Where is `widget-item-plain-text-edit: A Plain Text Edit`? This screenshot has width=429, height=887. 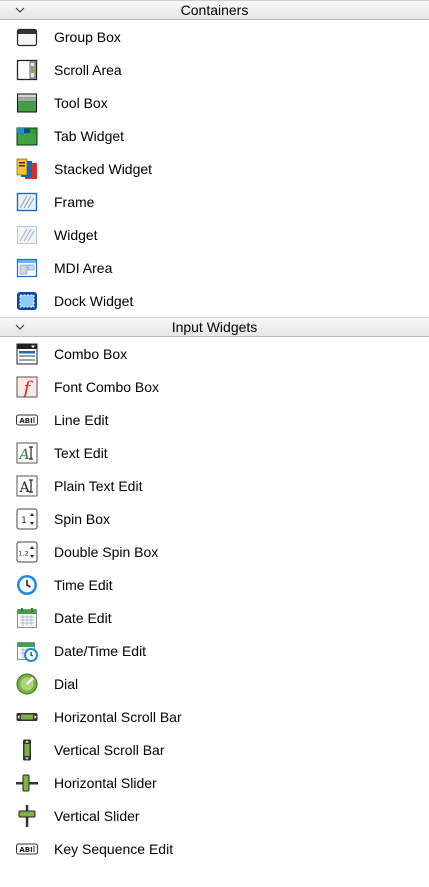 widget-item-plain-text-edit: A Plain Text Edit is located at coordinates (214, 485).